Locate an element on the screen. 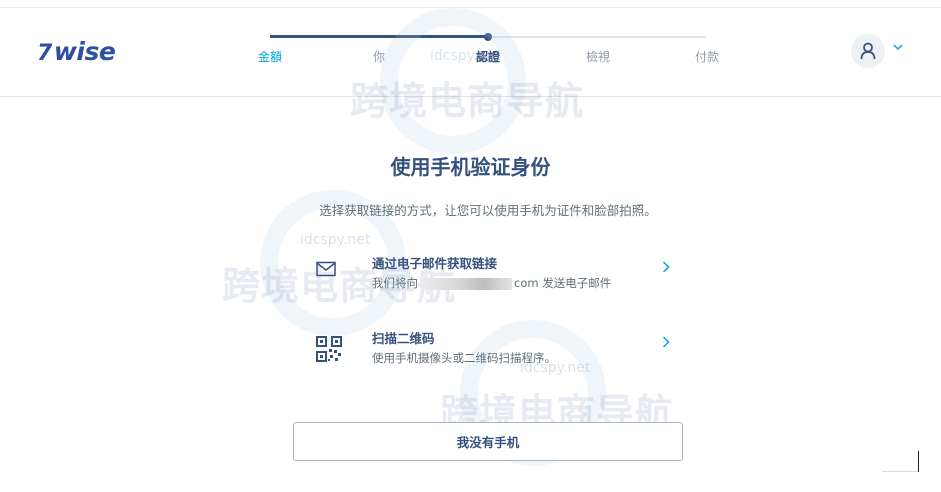 The image size is (941, 492). cursor-underline is located at coordinates (900, 471).